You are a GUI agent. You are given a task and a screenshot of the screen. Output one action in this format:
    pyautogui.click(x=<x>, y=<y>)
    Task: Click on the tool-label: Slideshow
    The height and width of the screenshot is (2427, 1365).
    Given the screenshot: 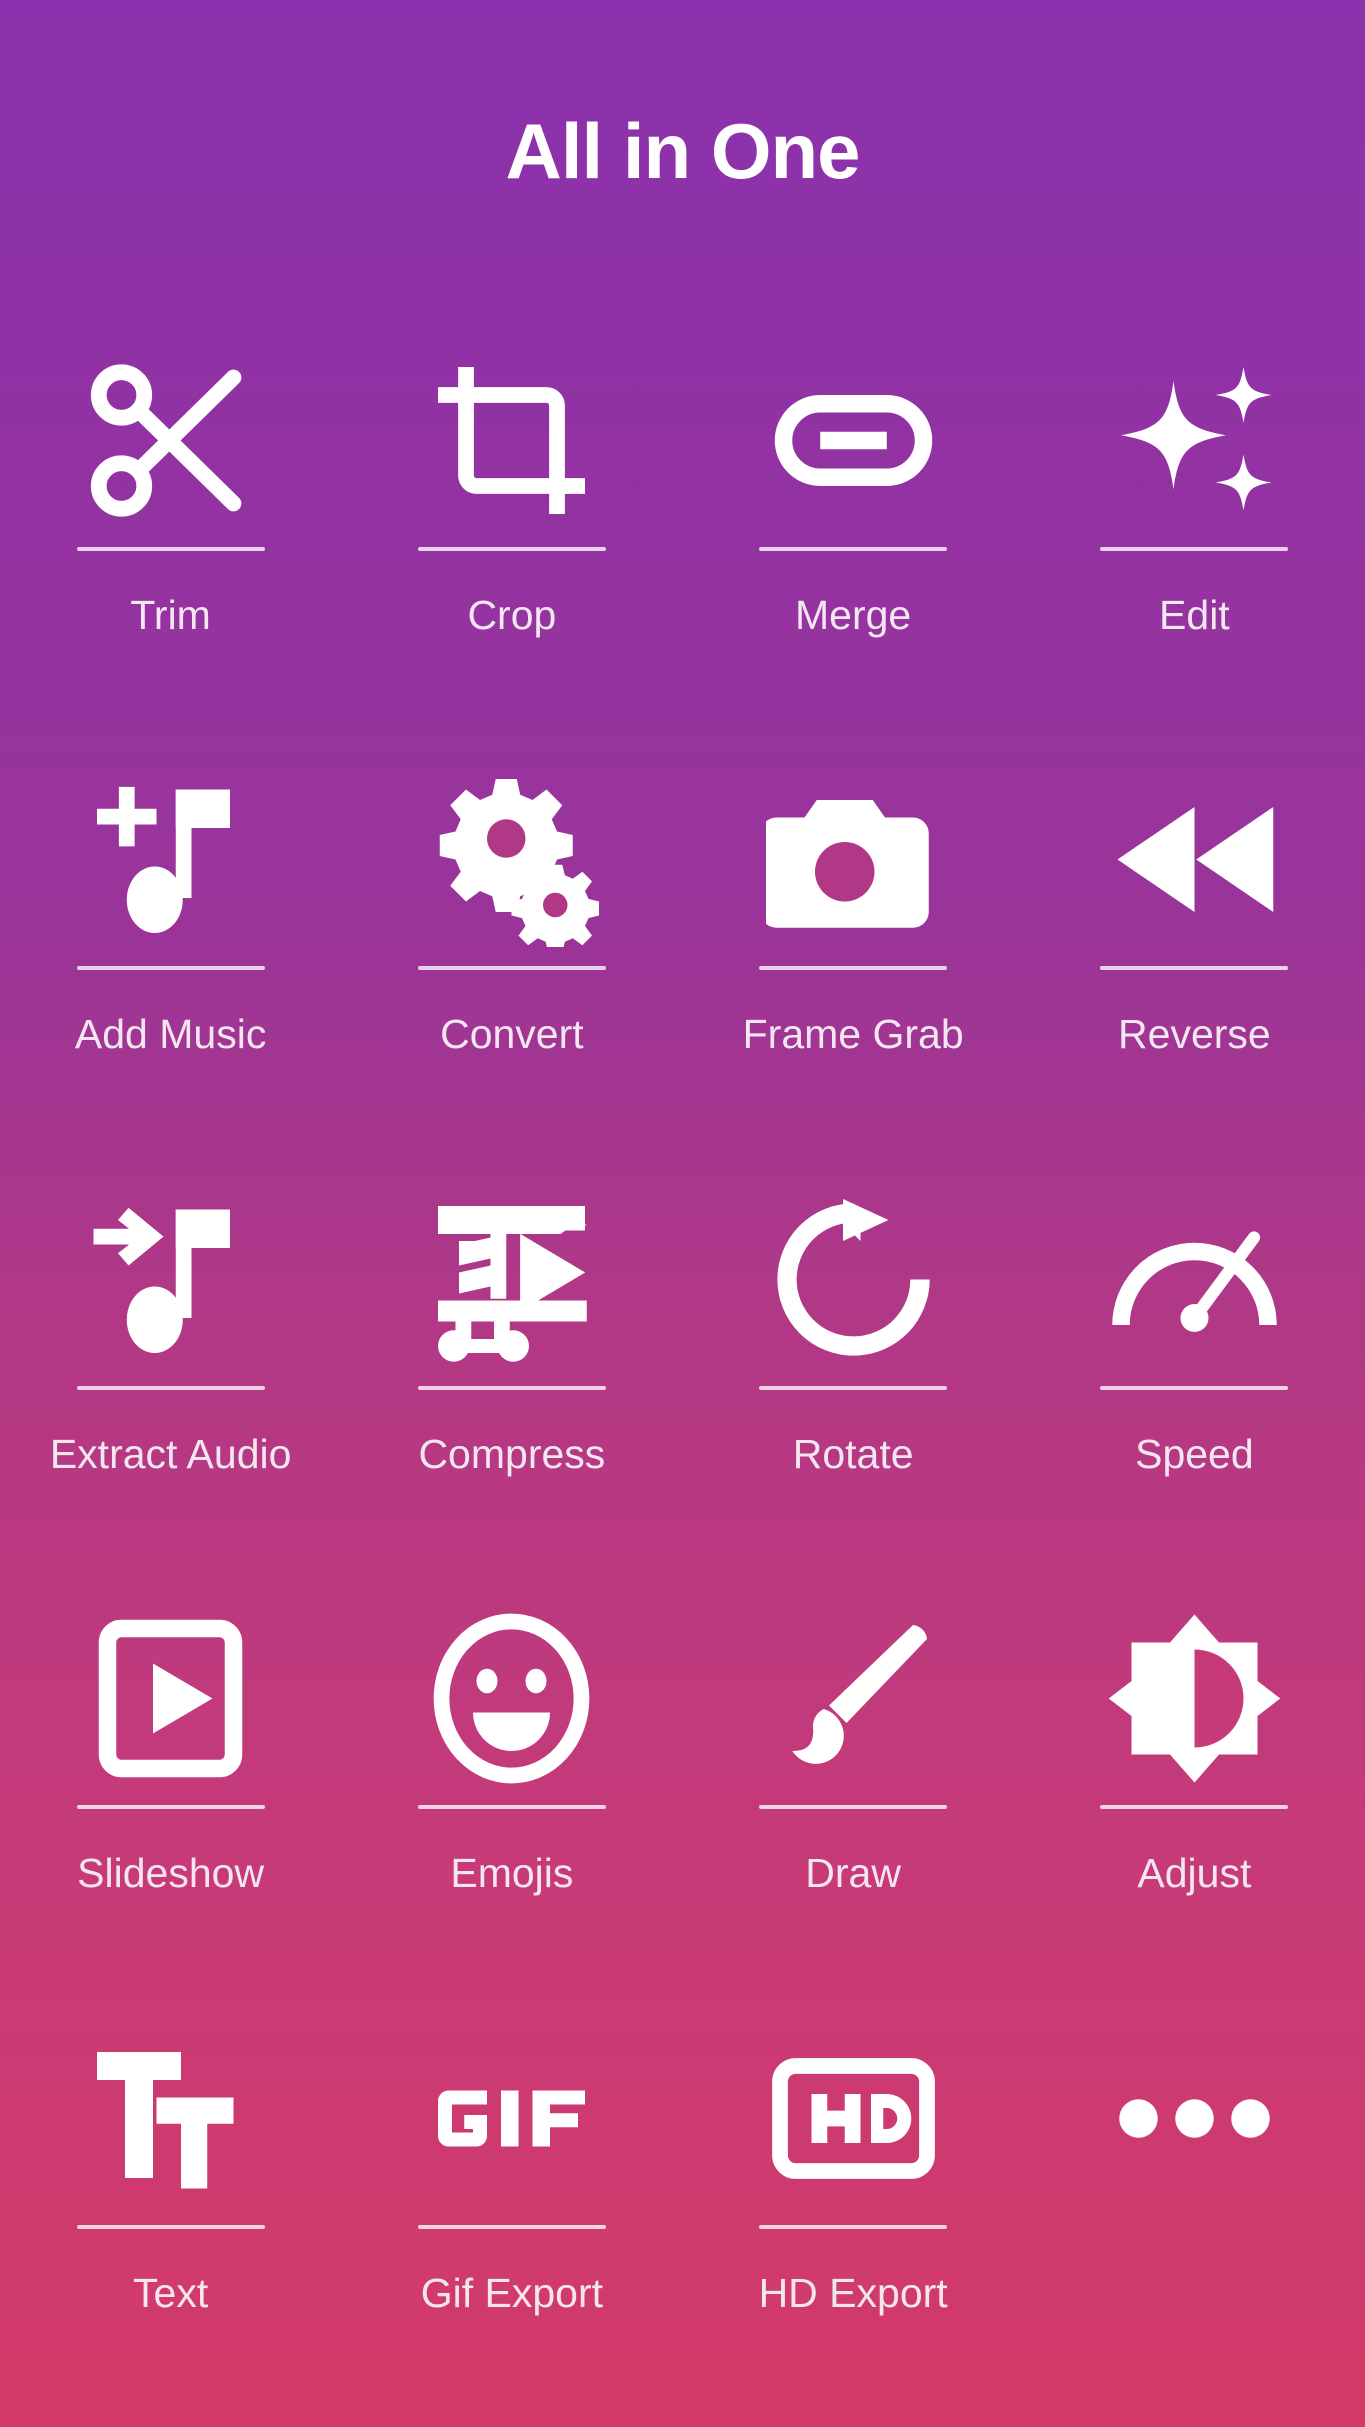 What is the action you would take?
    pyautogui.click(x=171, y=1873)
    